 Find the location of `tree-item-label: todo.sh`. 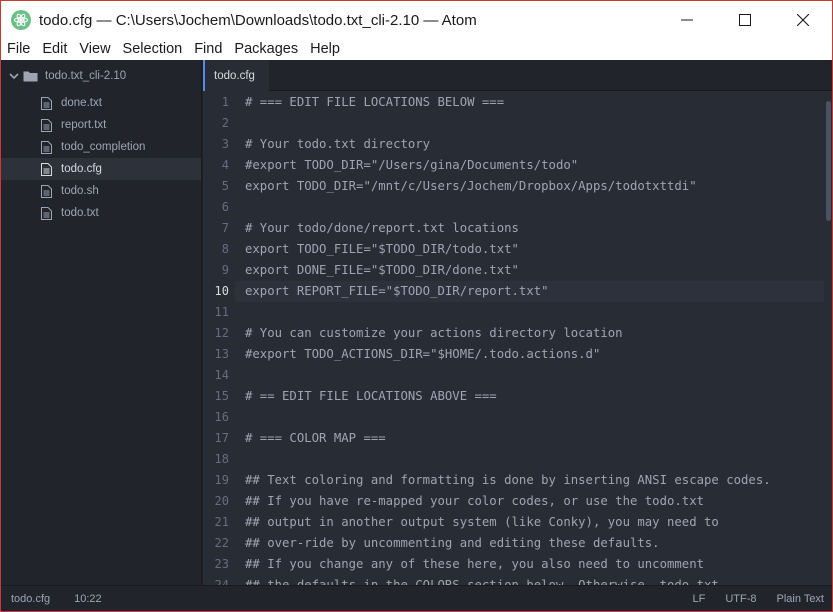

tree-item-label: todo.sh is located at coordinates (80, 191).